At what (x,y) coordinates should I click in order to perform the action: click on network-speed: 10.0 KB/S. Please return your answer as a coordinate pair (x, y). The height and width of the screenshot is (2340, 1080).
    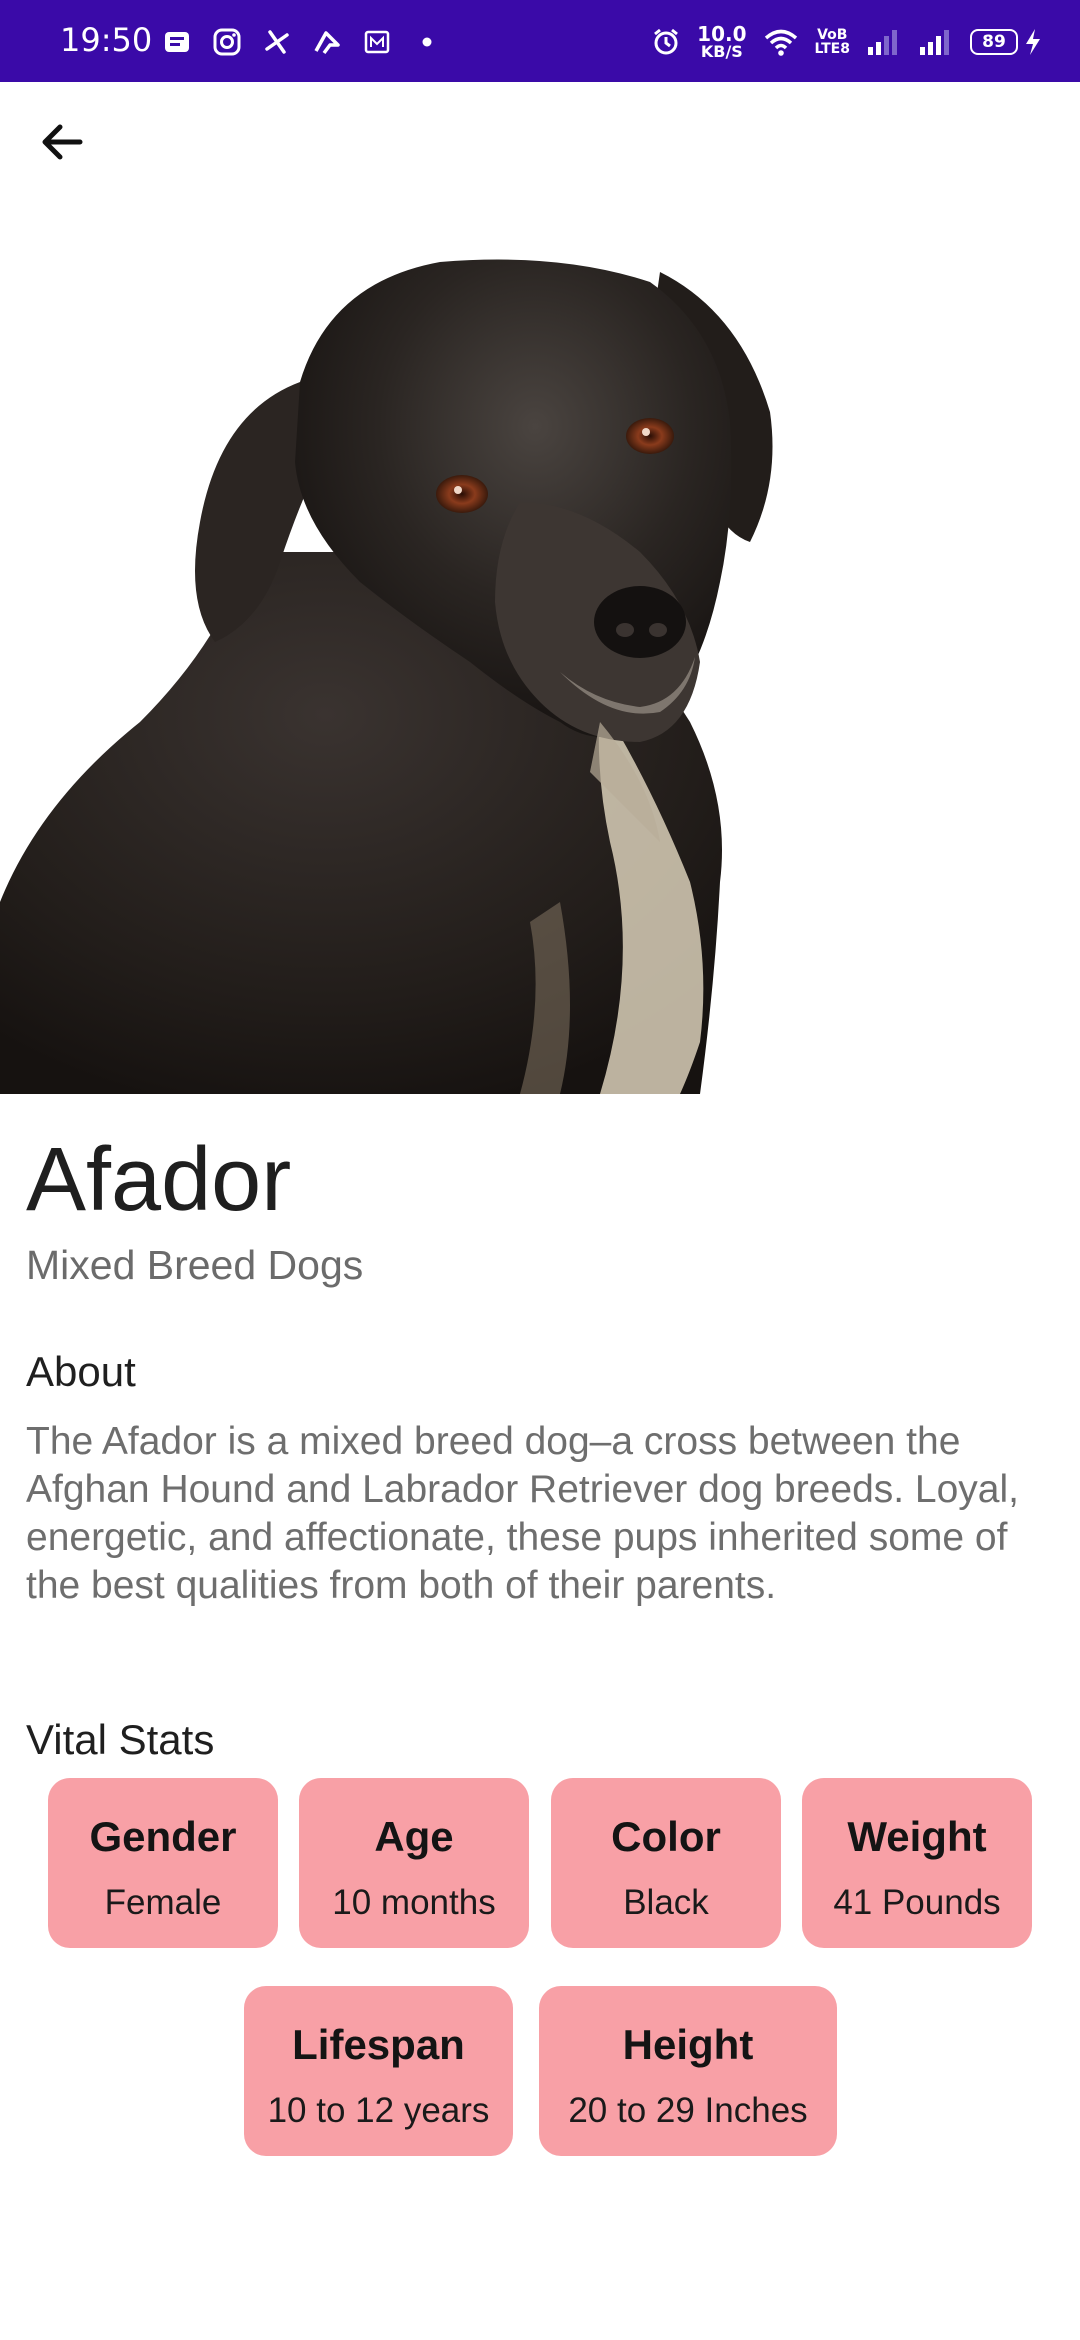
    Looking at the image, I should click on (721, 42).